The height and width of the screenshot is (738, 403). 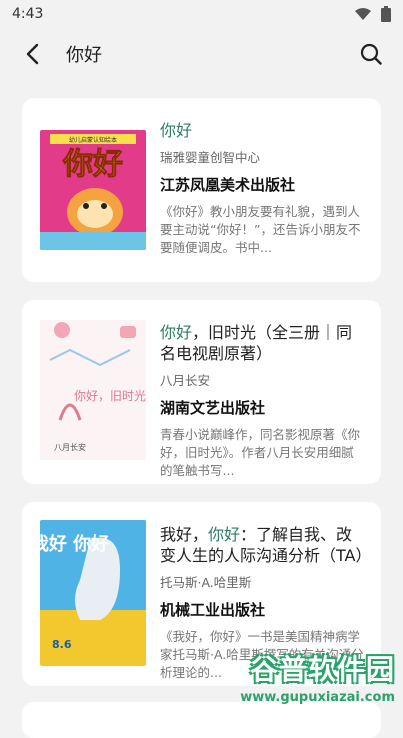 What do you see at coordinates (28, 14) in the screenshot?
I see `status-time: 4:43` at bounding box center [28, 14].